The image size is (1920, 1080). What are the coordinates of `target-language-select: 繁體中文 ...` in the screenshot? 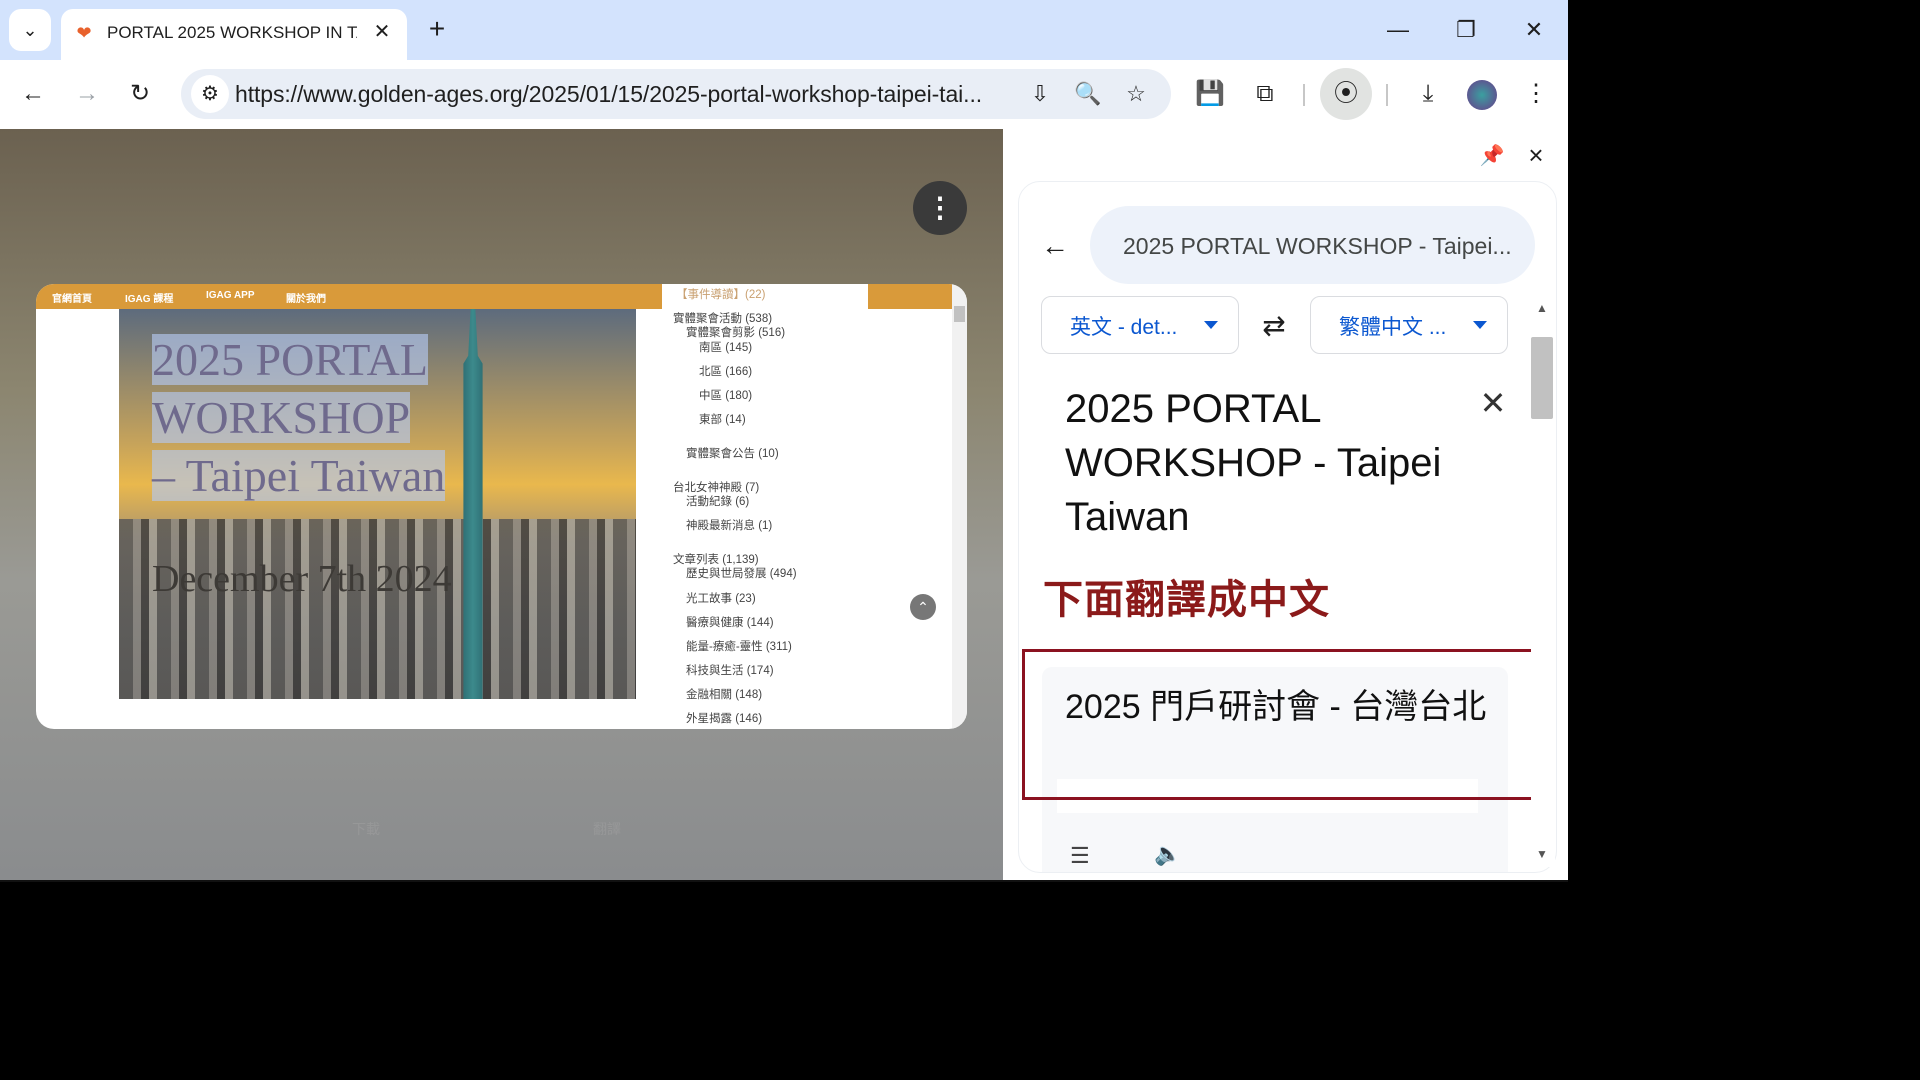 It's located at (1409, 325).